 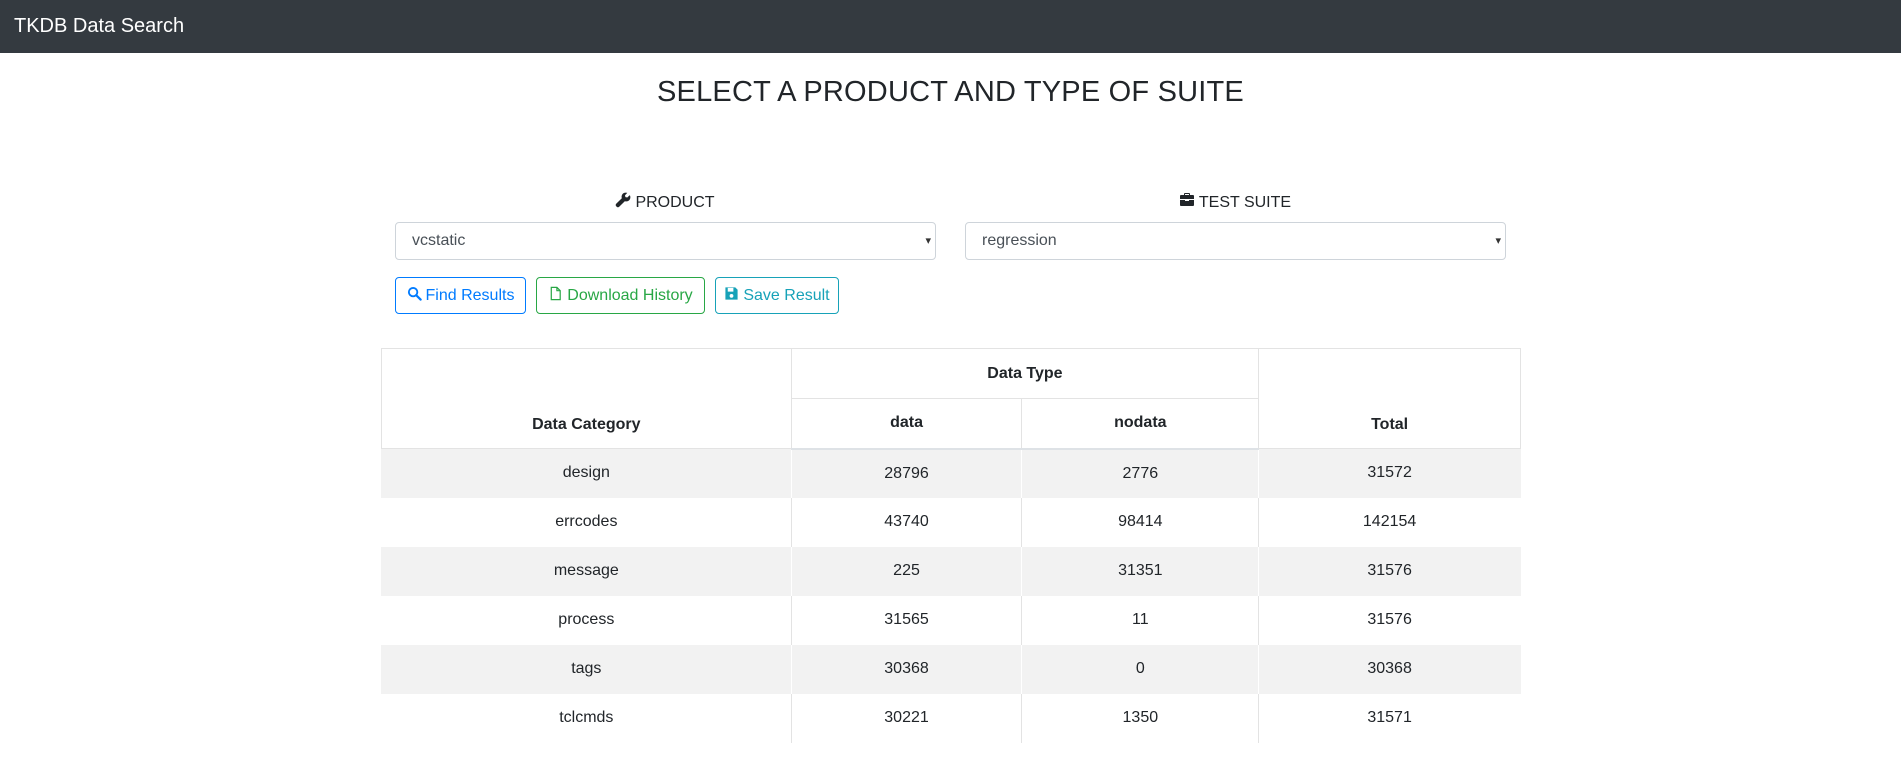 What do you see at coordinates (906, 669) in the screenshot?
I see `cell-data: 30368` at bounding box center [906, 669].